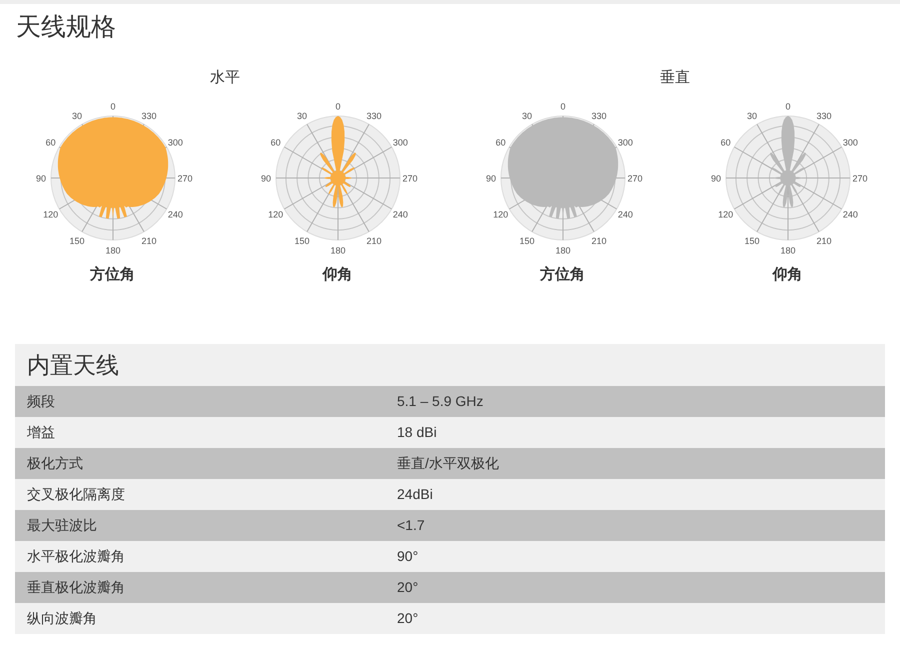 Image resolution: width=900 pixels, height=650 pixels. What do you see at coordinates (55, 464) in the screenshot?
I see `table-cell-text: 极化方式` at bounding box center [55, 464].